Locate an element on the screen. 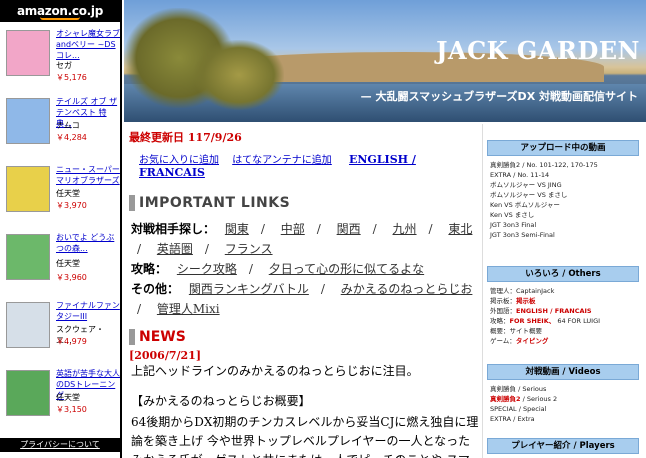 This screenshot has height=458, width=646. amazon-product: オシャレ魔女ラブandベリー ~DSコレ... ￥5,176 セガ is located at coordinates (62, 57).